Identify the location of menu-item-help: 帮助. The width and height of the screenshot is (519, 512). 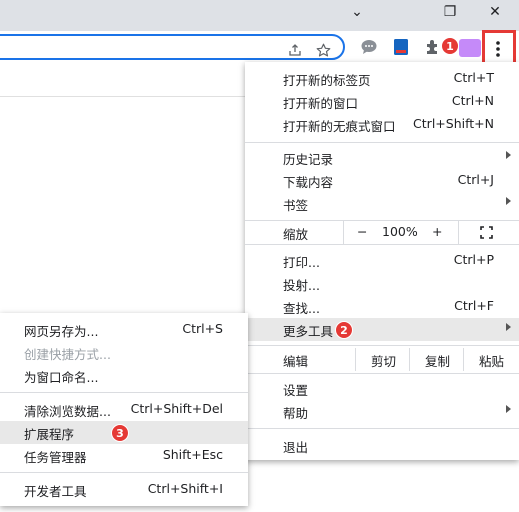
(382, 411).